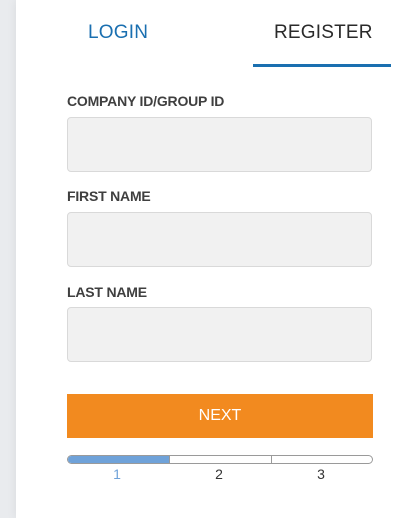 The image size is (409, 518). What do you see at coordinates (321, 474) in the screenshot?
I see `step-3-label: 3` at bounding box center [321, 474].